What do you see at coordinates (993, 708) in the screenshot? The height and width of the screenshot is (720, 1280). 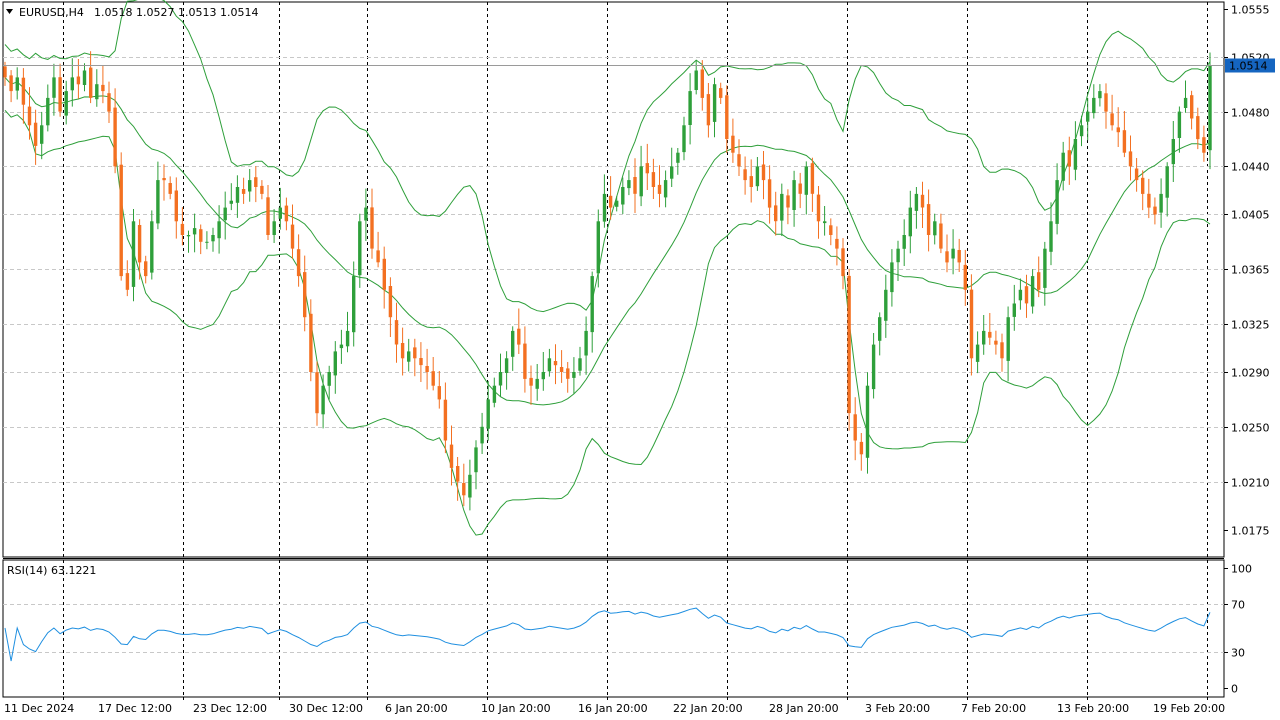 I see `x-tick-label: 7 Feb 20:00` at bounding box center [993, 708].